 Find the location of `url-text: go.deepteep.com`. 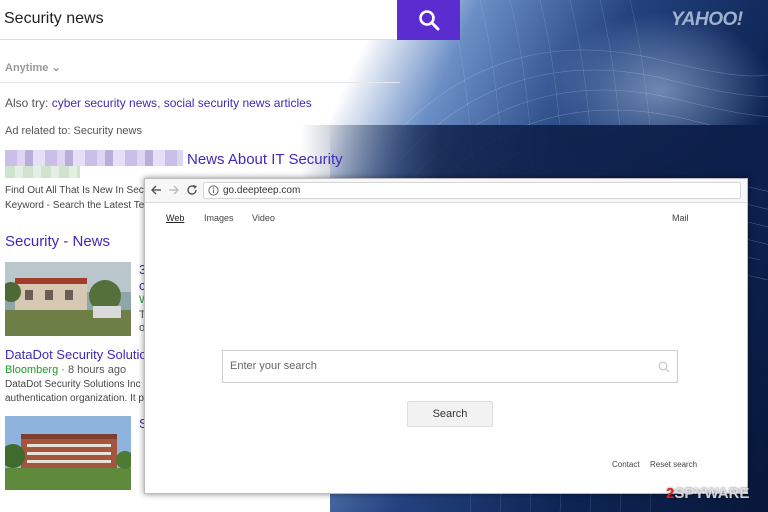

url-text: go.deepteep.com is located at coordinates (261, 190).